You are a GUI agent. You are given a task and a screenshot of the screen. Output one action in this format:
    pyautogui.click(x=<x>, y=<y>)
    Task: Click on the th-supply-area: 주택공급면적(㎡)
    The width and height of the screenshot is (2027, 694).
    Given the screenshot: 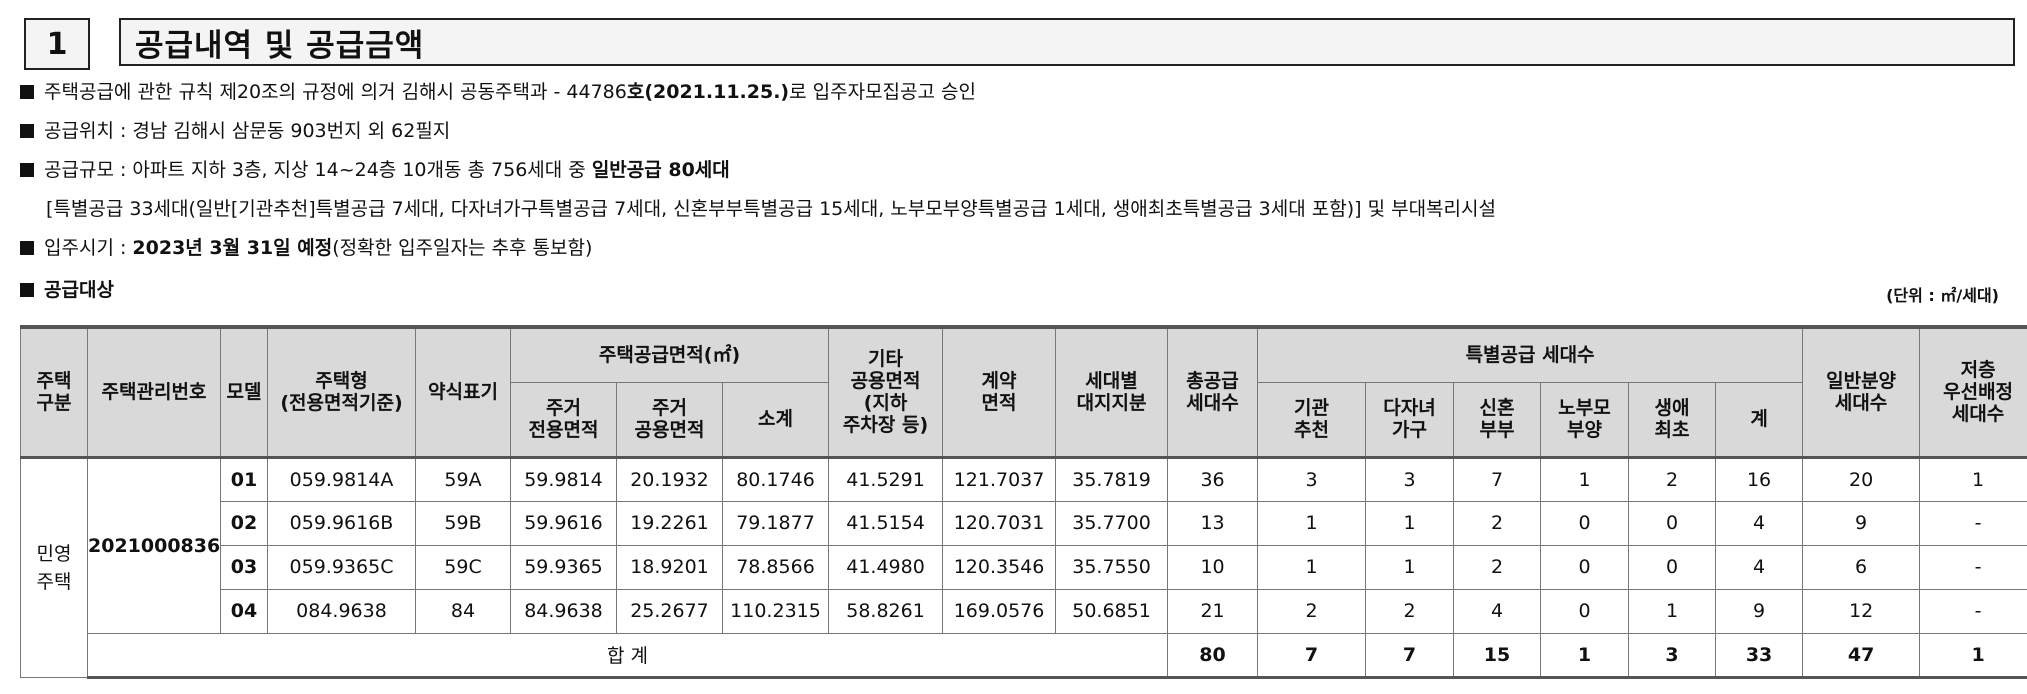 What is the action you would take?
    pyautogui.click(x=669, y=354)
    